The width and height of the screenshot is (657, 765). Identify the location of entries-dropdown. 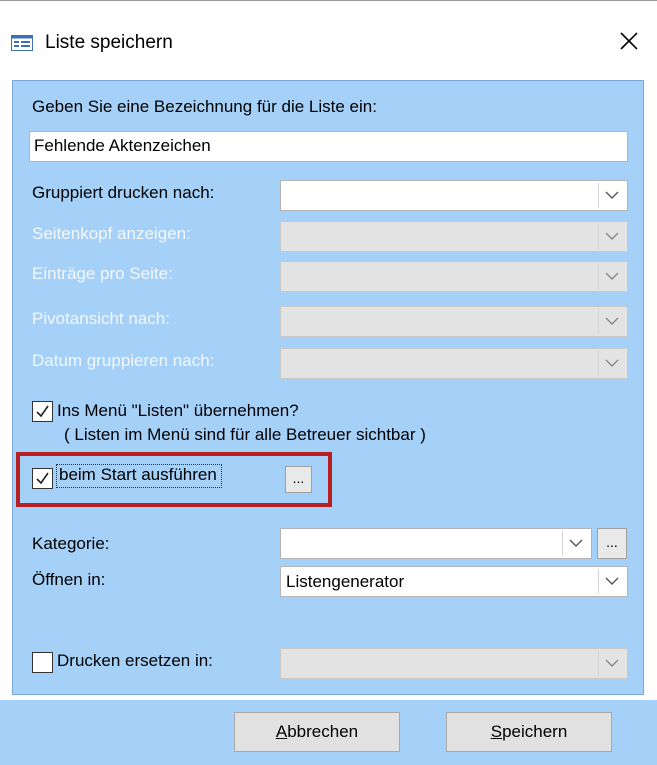
(611, 276).